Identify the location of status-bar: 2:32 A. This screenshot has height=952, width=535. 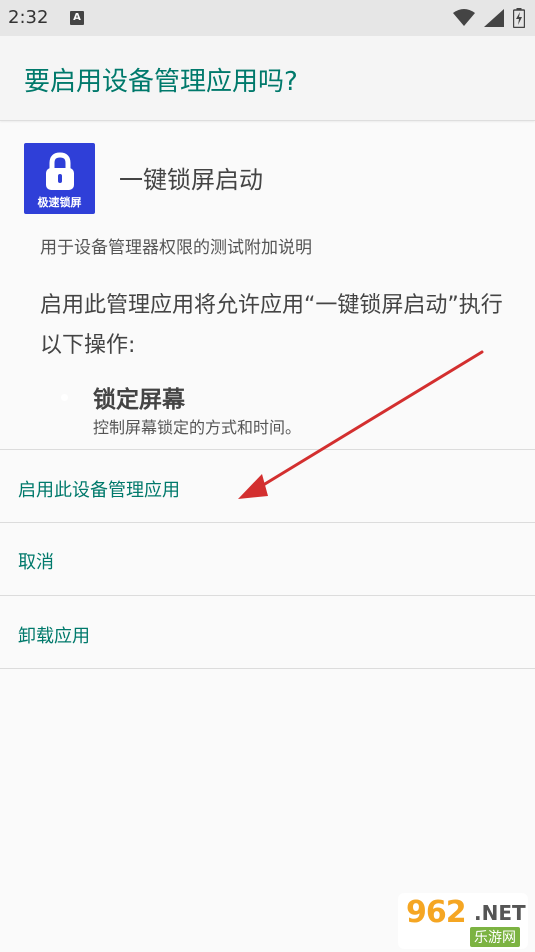
(267, 18).